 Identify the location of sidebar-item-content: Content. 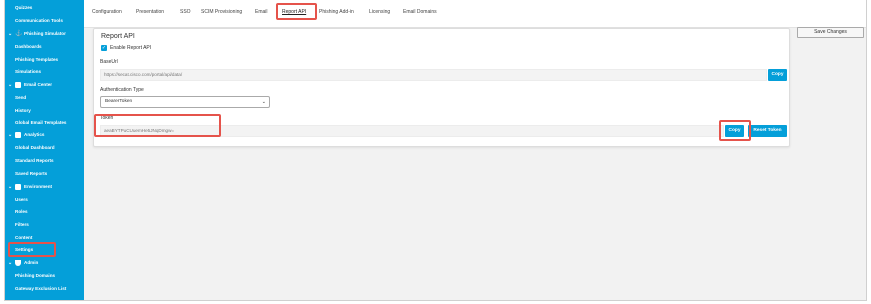
(18, 238).